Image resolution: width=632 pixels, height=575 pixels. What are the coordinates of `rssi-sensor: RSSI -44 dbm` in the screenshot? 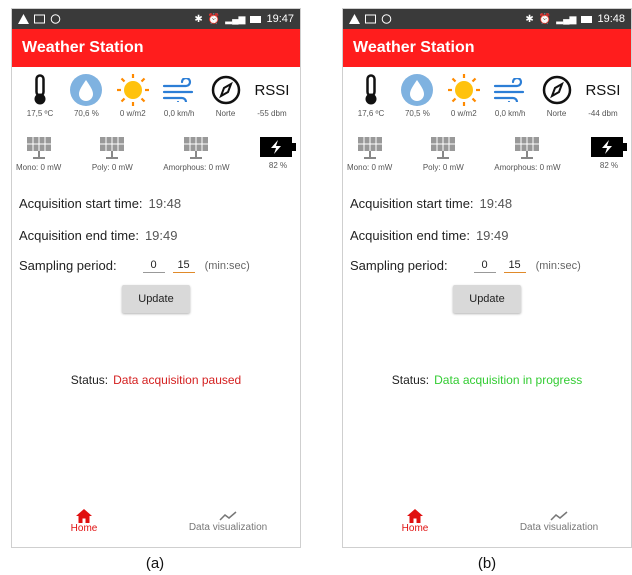 It's located at (603, 97).